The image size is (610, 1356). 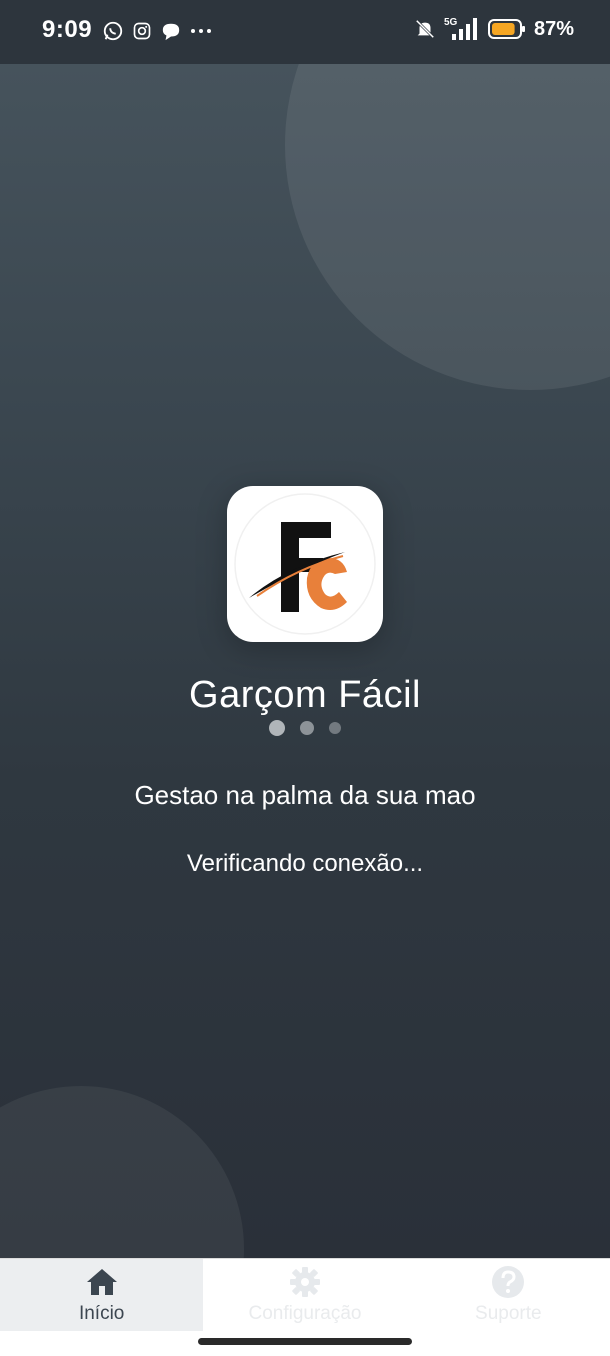 What do you see at coordinates (102, 1282) in the screenshot?
I see `home-icon` at bounding box center [102, 1282].